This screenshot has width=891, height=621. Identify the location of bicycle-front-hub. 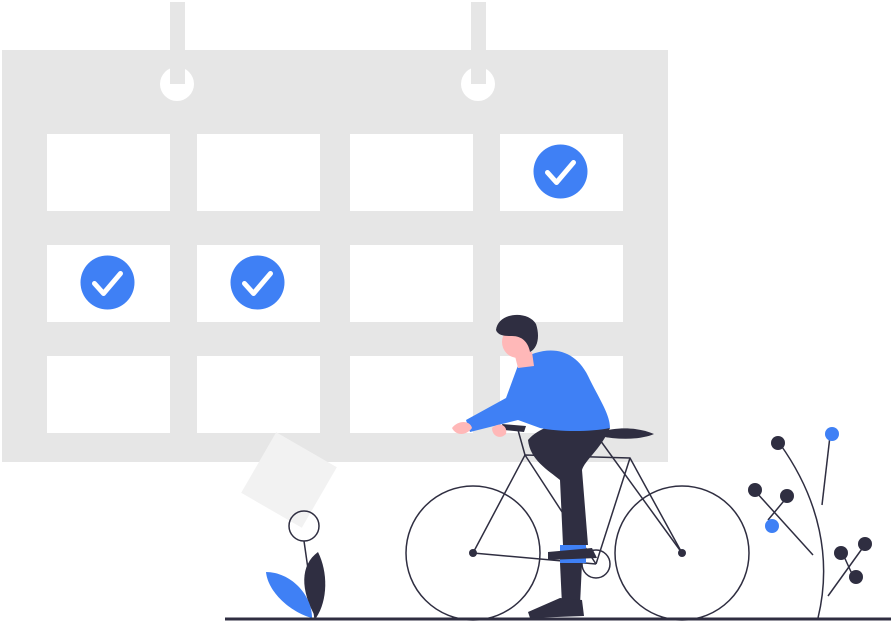
(682, 553).